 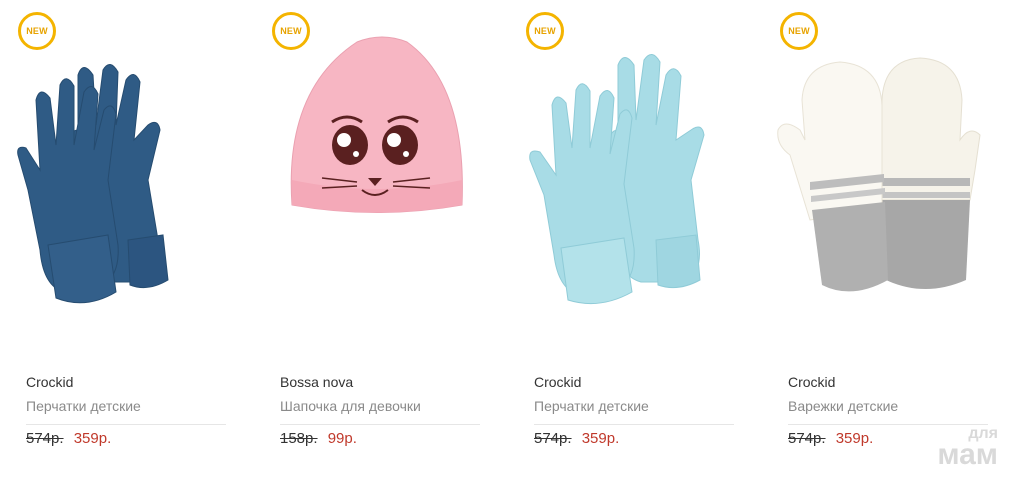 I want to click on watermark-logo: для мам, so click(x=967, y=448).